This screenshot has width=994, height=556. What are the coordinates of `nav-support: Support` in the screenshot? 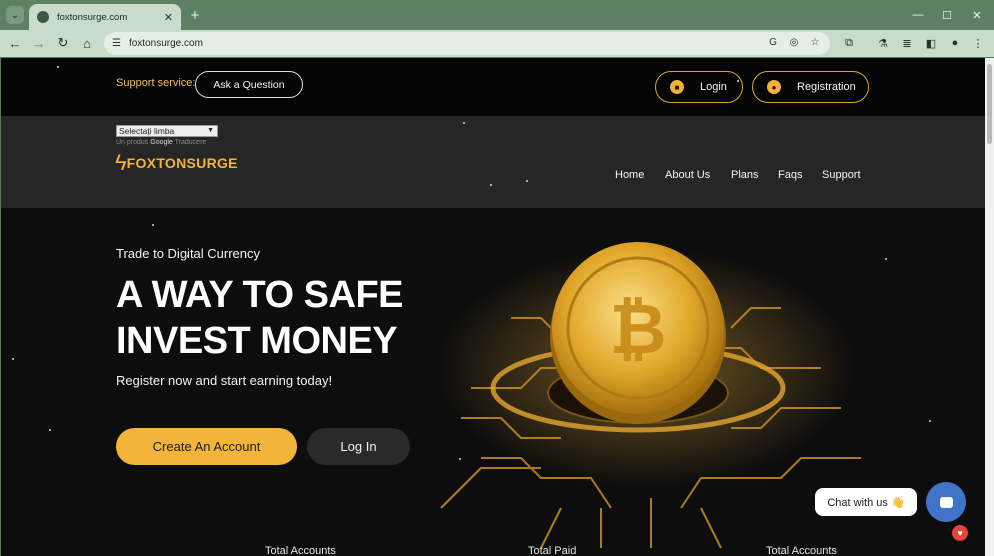 It's located at (841, 175).